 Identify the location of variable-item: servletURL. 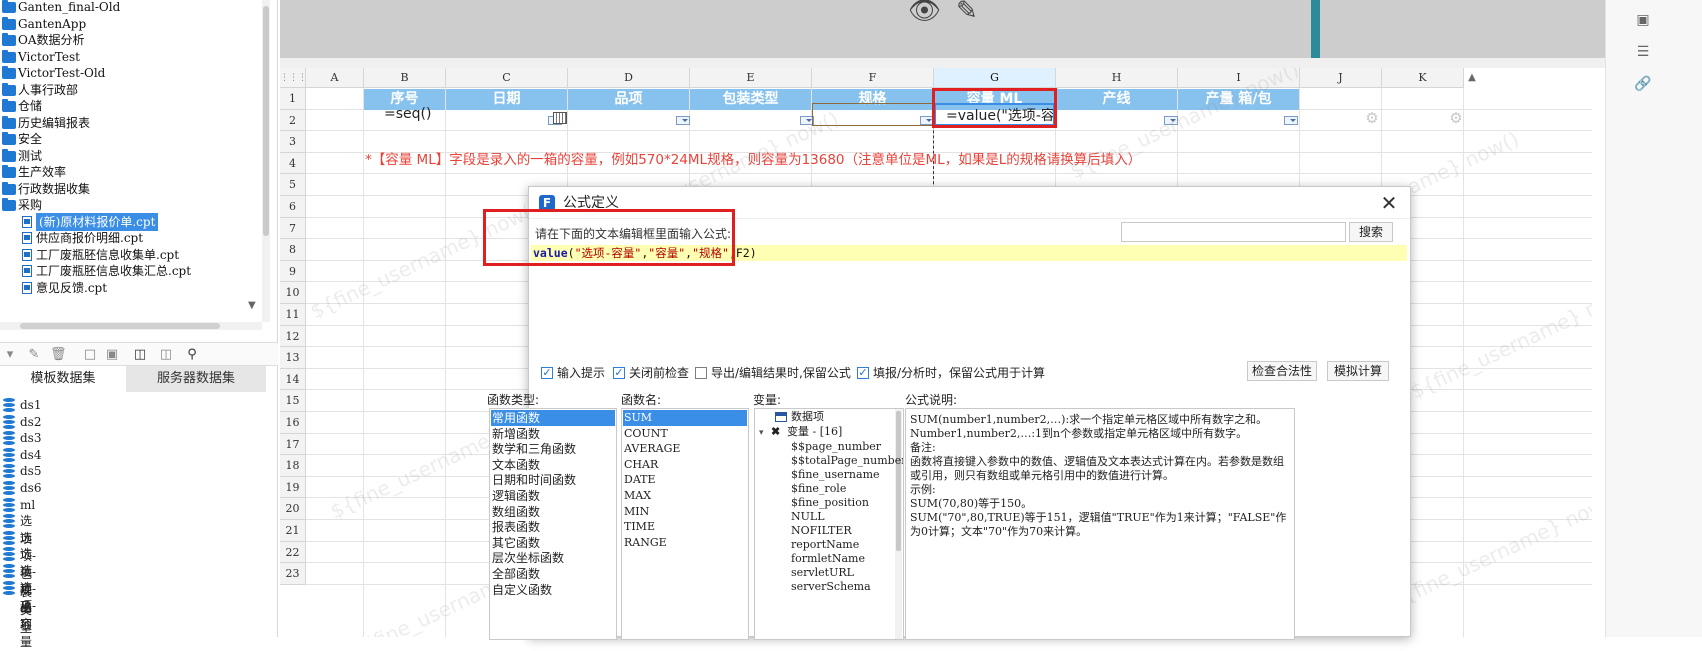
(822, 573).